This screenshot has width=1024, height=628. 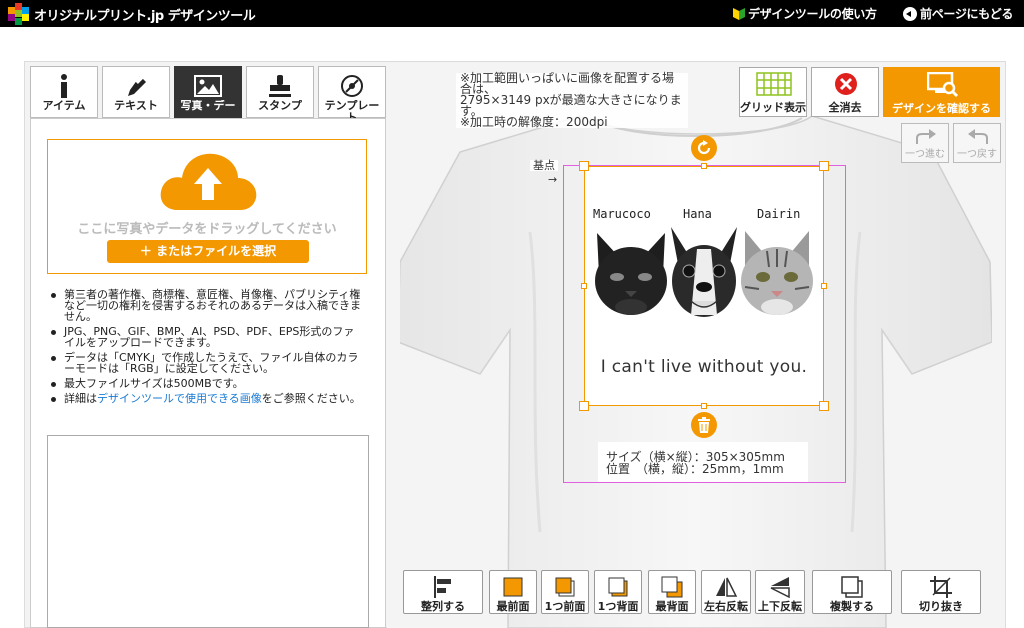 I want to click on undo-button: 一つ戻す, so click(x=977, y=143).